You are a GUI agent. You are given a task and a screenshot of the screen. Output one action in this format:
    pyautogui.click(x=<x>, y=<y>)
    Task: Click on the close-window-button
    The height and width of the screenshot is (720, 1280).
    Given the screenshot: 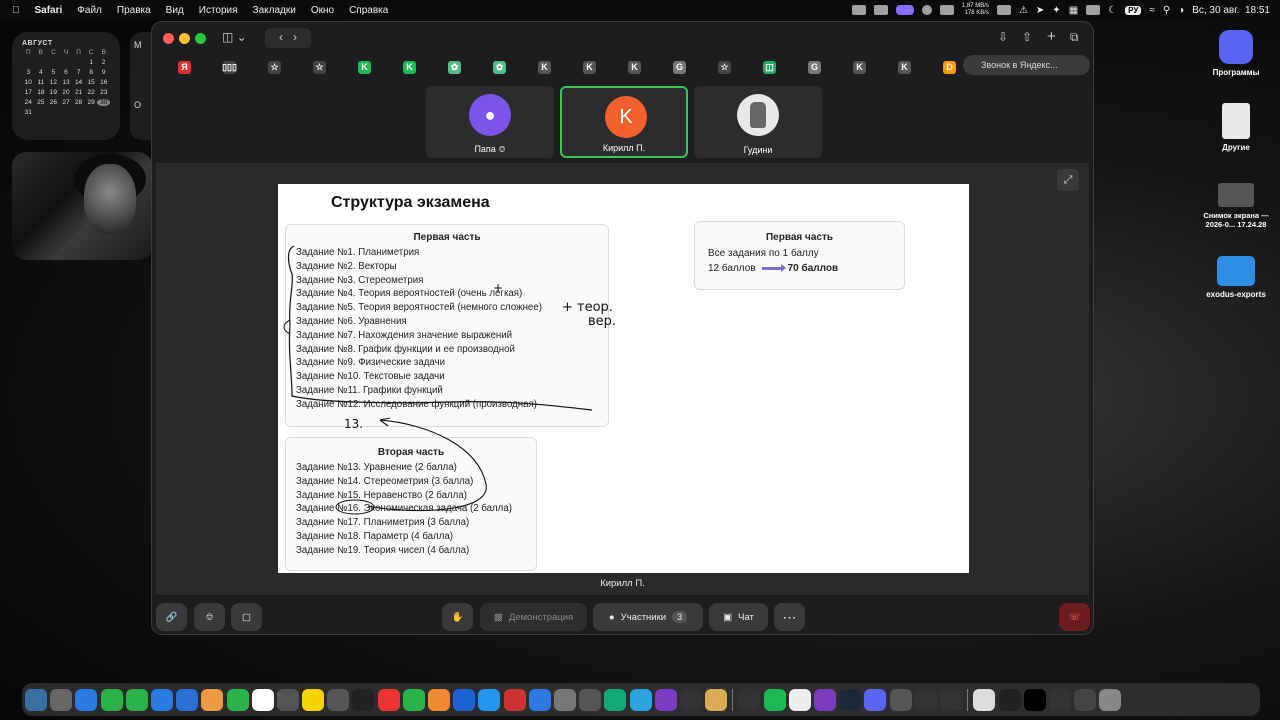 What is the action you would take?
    pyautogui.click(x=168, y=38)
    